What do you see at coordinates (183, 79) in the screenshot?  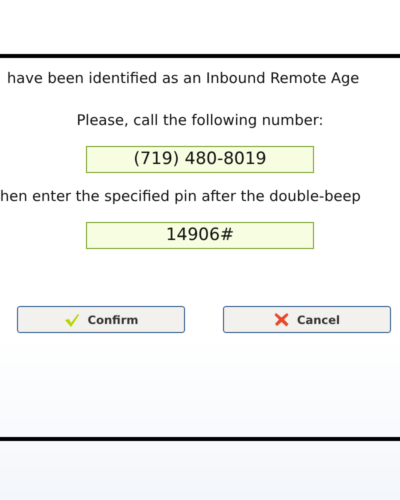 I see `message-text: have been identified as an Inbound Remote Age` at bounding box center [183, 79].